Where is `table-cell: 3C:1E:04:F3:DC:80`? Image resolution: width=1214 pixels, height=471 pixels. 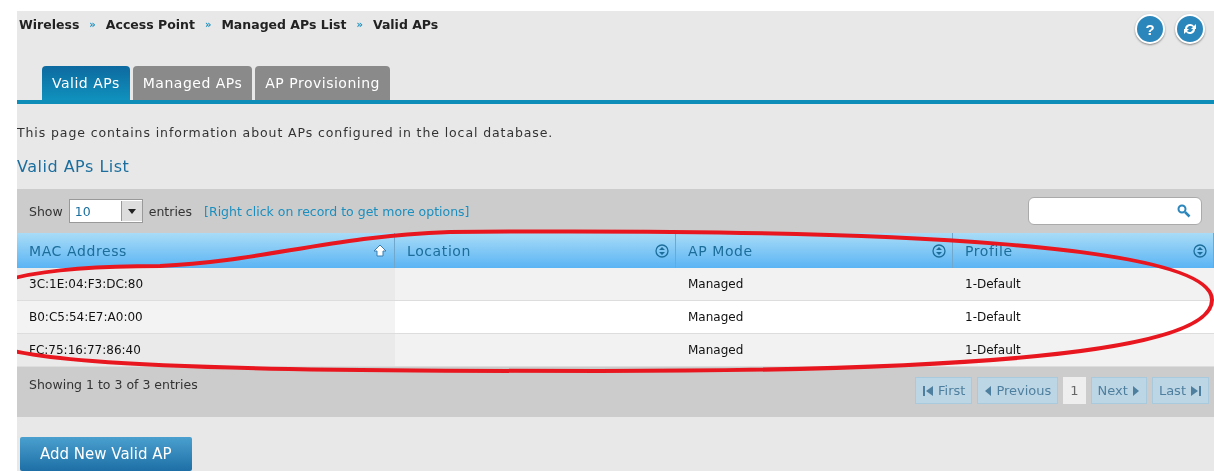
table-cell: 3C:1E:04:F3:DC:80 is located at coordinates (206, 284).